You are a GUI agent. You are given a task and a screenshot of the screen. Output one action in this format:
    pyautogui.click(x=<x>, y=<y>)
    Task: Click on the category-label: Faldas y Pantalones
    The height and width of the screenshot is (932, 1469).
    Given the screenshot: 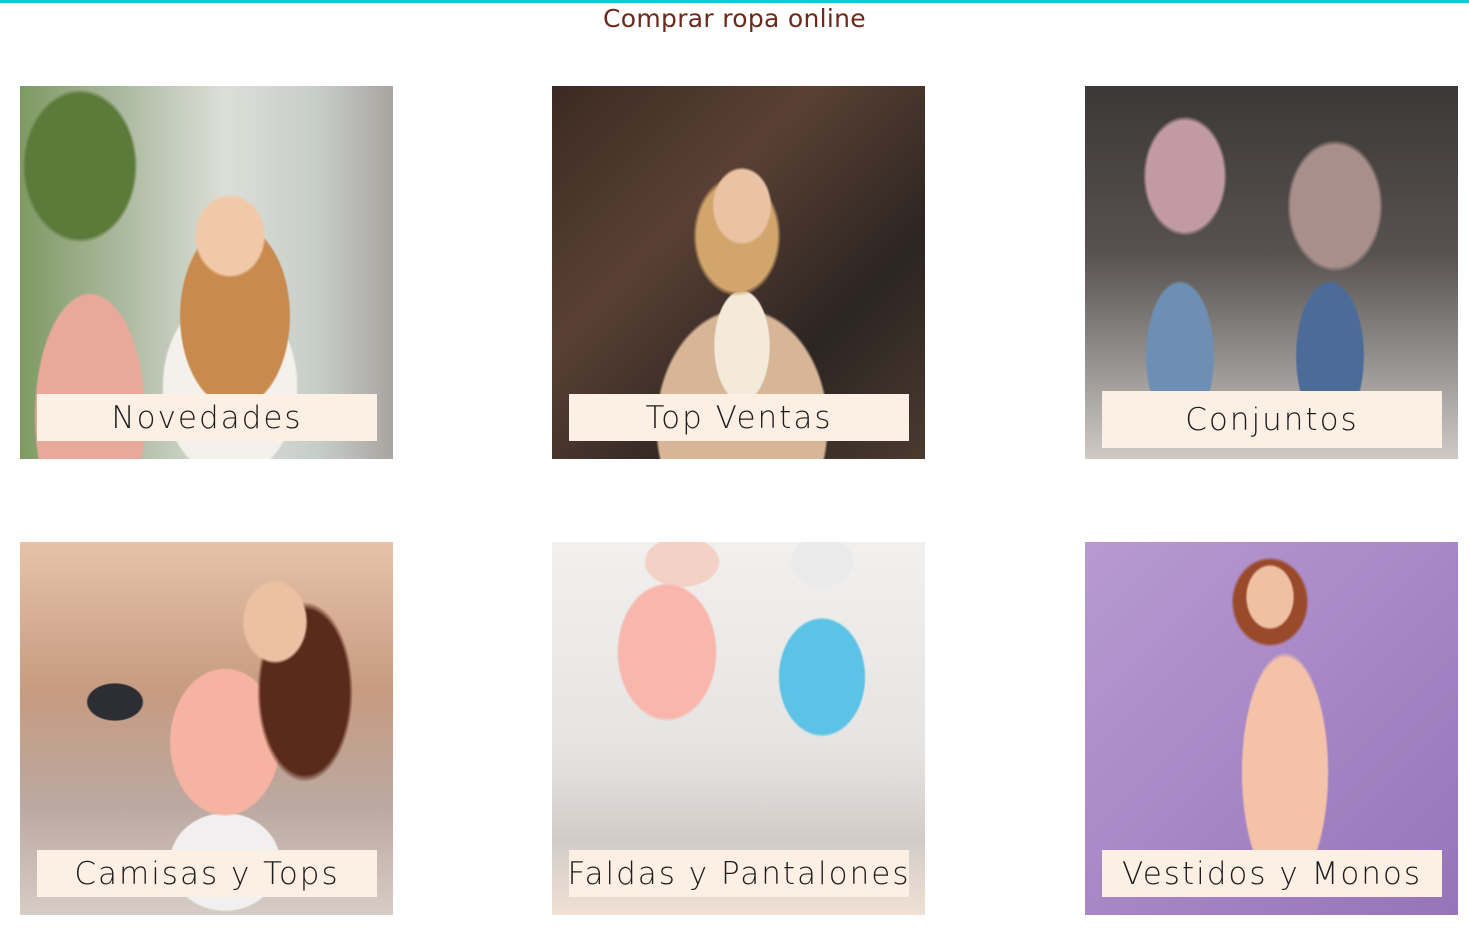 What is the action you would take?
    pyautogui.click(x=738, y=873)
    